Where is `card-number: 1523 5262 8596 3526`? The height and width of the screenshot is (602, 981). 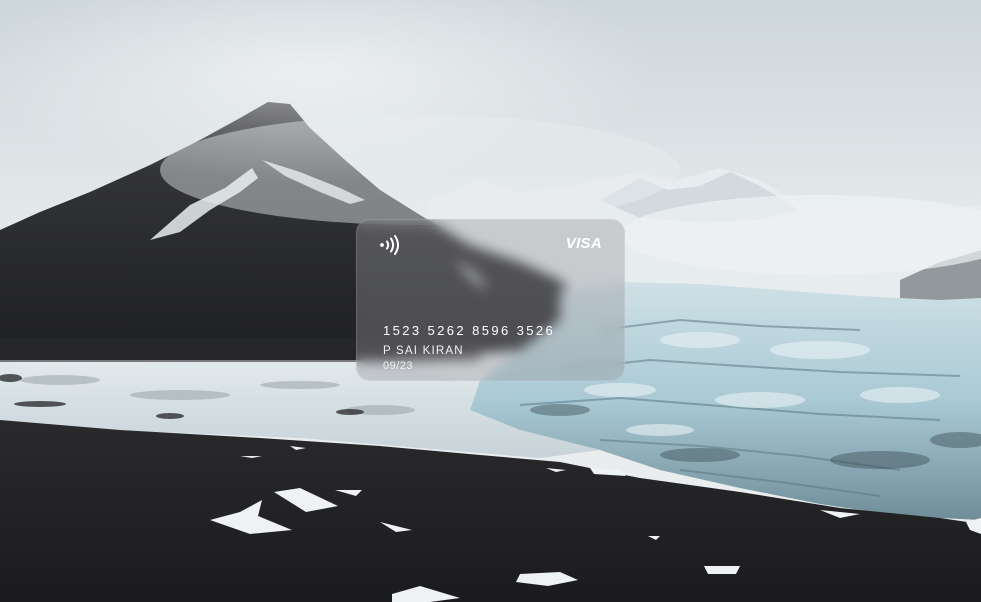
card-number: 1523 5262 8596 3526 is located at coordinates (469, 330).